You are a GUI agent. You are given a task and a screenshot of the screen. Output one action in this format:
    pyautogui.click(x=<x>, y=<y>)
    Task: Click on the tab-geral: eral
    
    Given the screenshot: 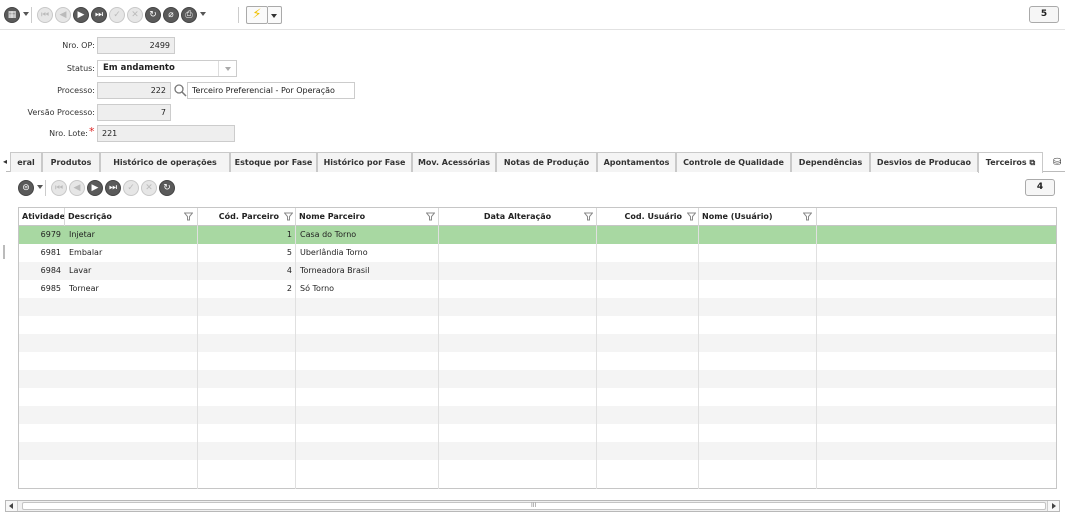 What is the action you would take?
    pyautogui.click(x=26, y=162)
    